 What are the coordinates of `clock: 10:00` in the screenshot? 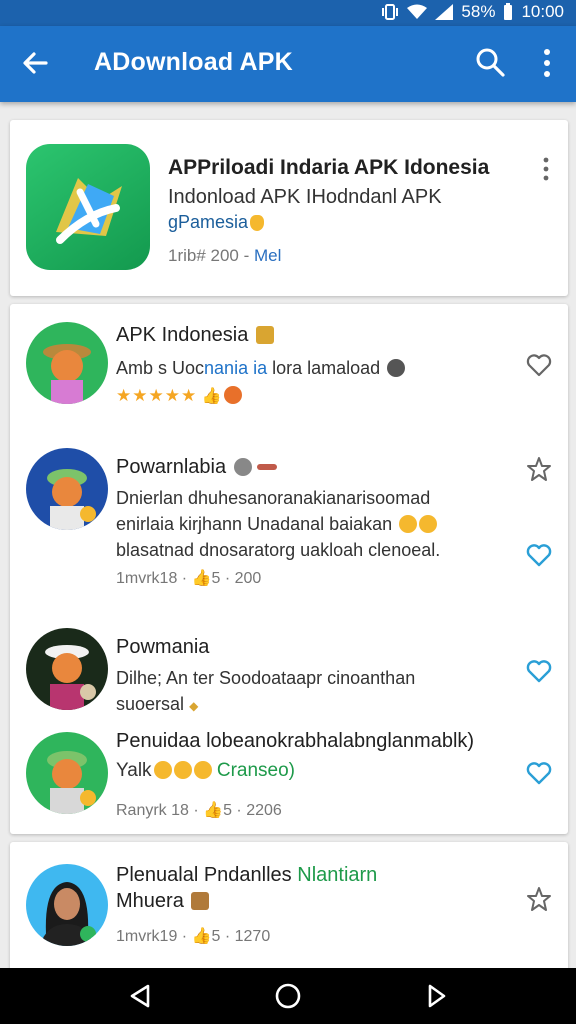 It's located at (542, 11).